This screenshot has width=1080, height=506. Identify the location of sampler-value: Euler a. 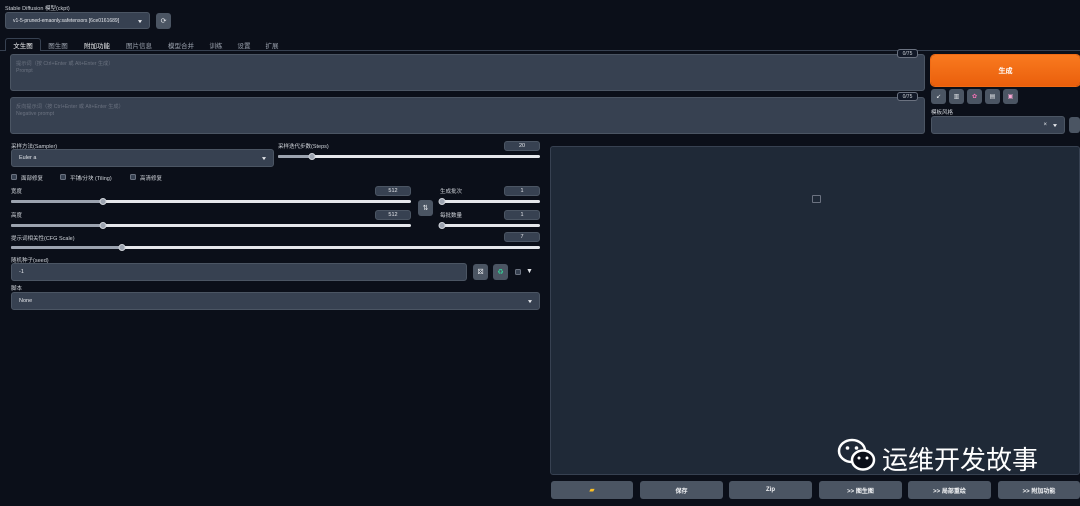
(28, 158).